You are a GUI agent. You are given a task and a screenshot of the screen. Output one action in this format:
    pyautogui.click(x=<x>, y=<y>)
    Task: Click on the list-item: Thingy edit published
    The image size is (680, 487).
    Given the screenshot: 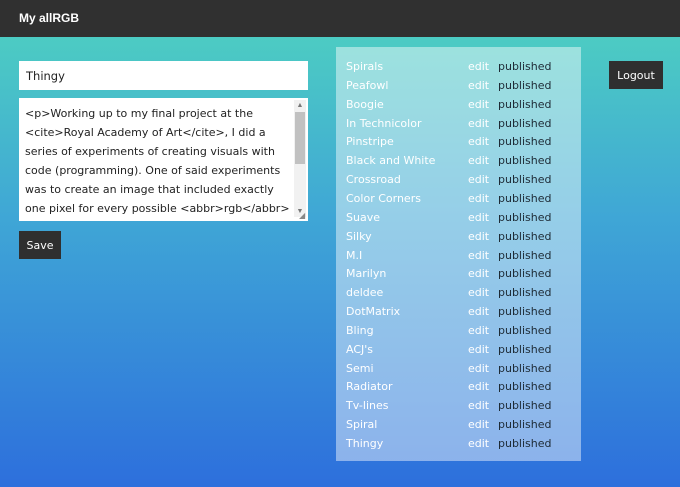 What is the action you would take?
    pyautogui.click(x=458, y=443)
    